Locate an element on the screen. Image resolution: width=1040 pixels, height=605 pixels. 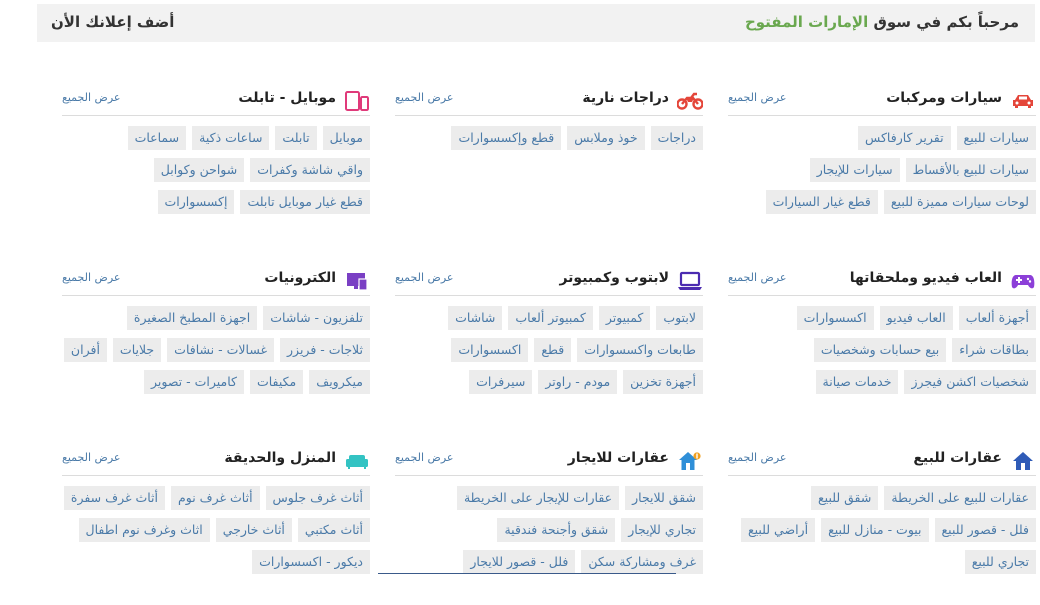
subcategory-tag: سيارات للإيجار is located at coordinates (854, 170).